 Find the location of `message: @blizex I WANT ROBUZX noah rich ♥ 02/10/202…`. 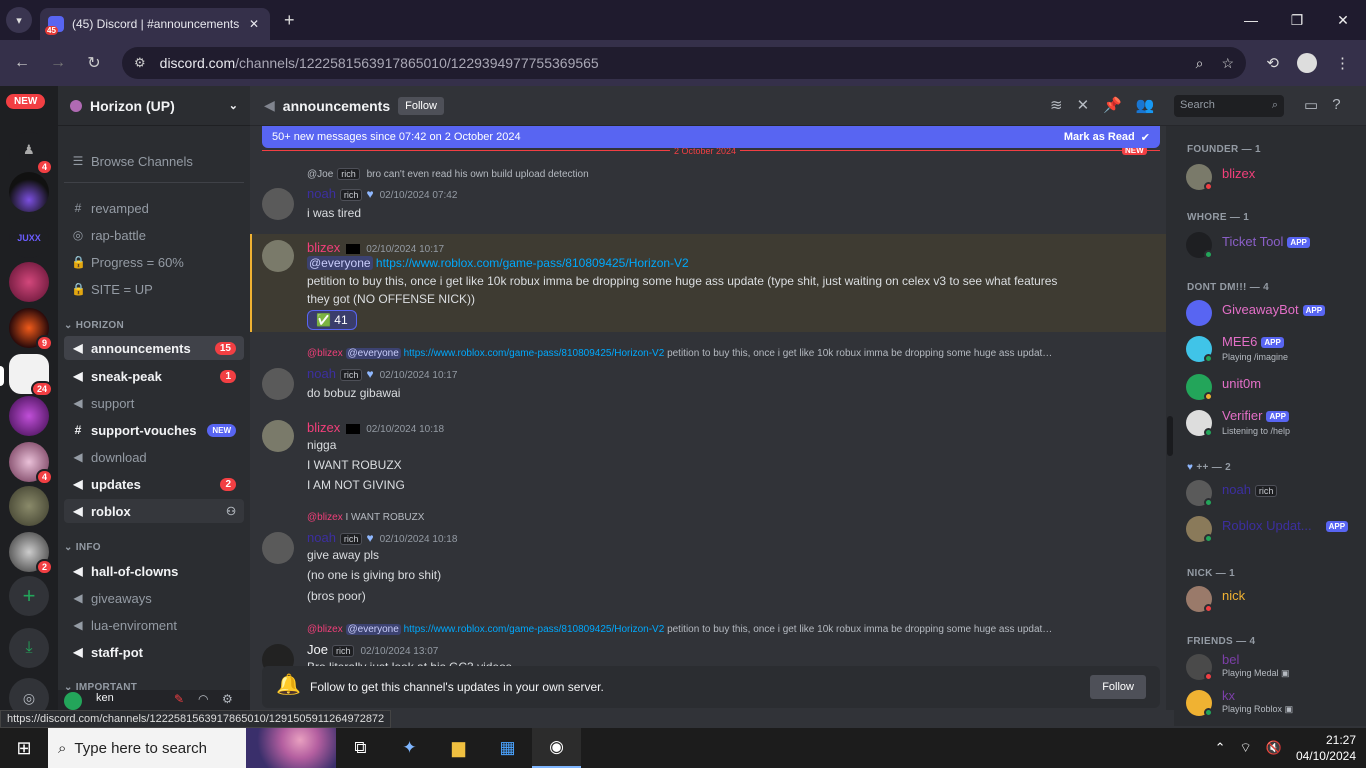

message: @blizex I WANT ROBUZX noah rich ♥ 02/10/202… is located at coordinates (708, 560).